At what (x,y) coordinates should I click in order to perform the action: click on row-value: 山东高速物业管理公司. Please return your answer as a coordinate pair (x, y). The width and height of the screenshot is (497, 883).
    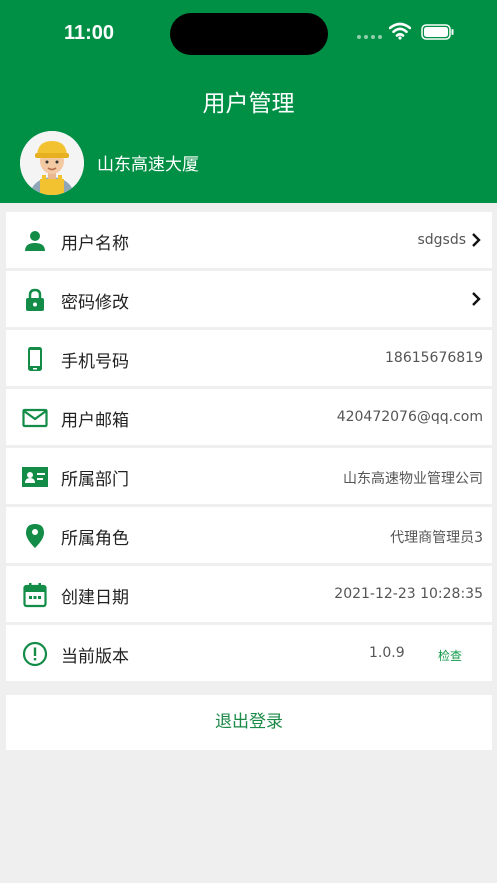
    Looking at the image, I should click on (413, 479).